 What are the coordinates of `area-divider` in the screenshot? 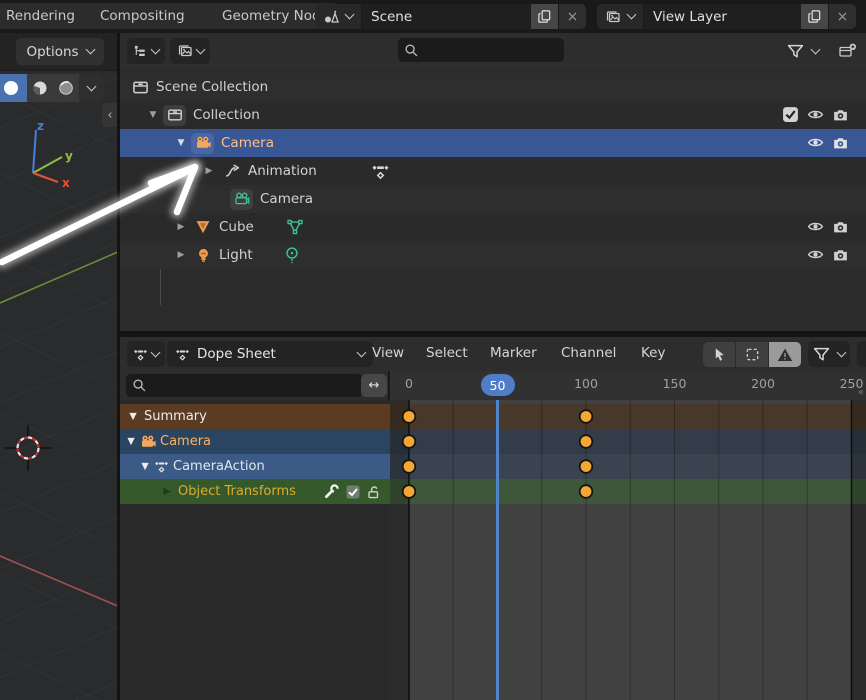 It's located at (118, 366).